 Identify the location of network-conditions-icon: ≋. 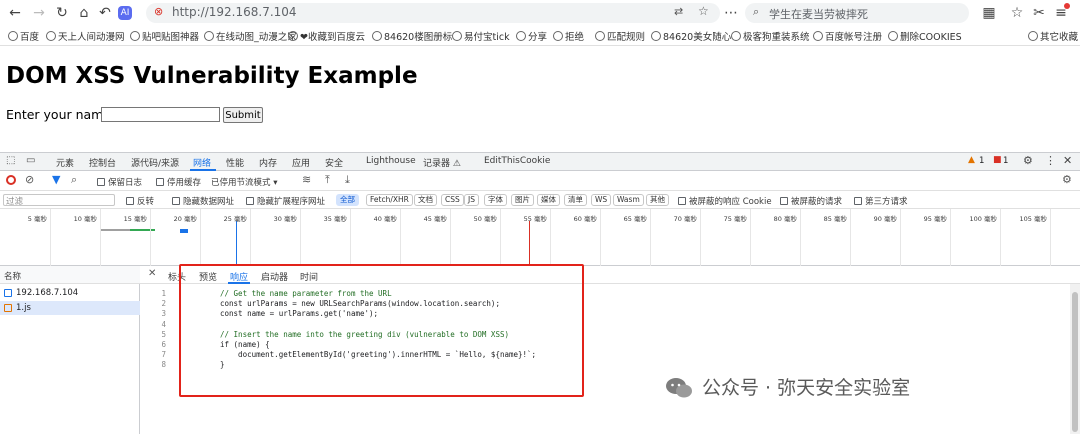
(306, 179).